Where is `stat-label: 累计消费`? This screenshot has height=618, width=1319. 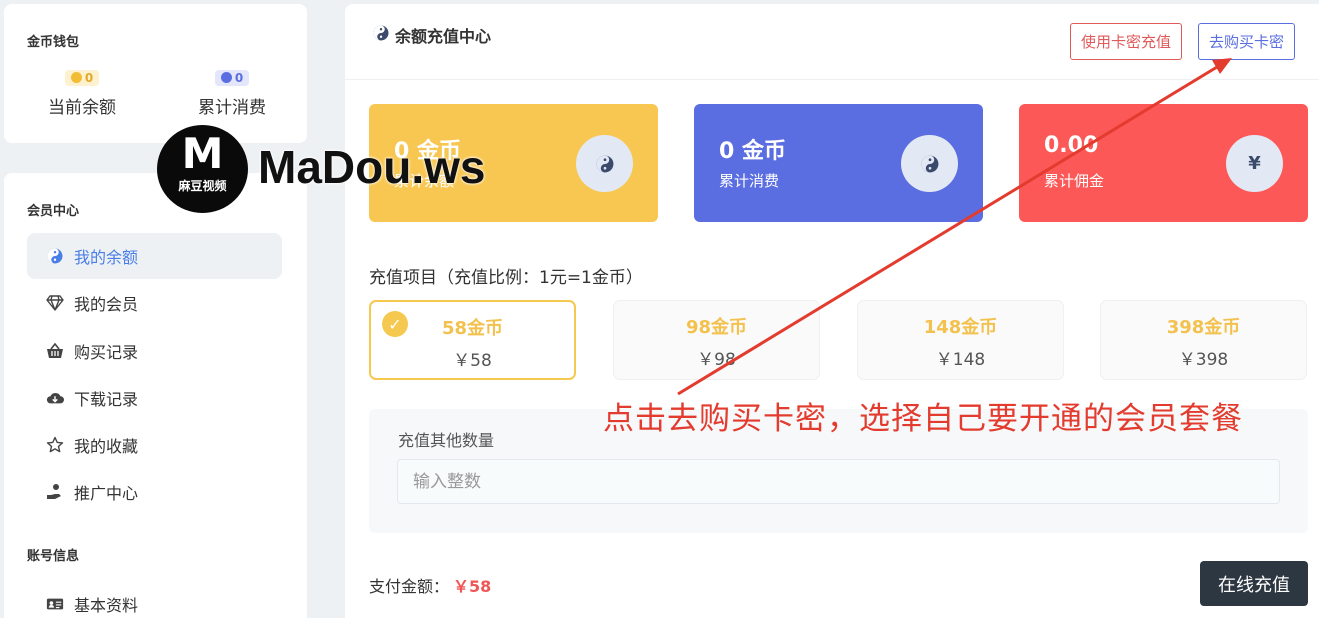
stat-label: 累计消费 is located at coordinates (749, 181).